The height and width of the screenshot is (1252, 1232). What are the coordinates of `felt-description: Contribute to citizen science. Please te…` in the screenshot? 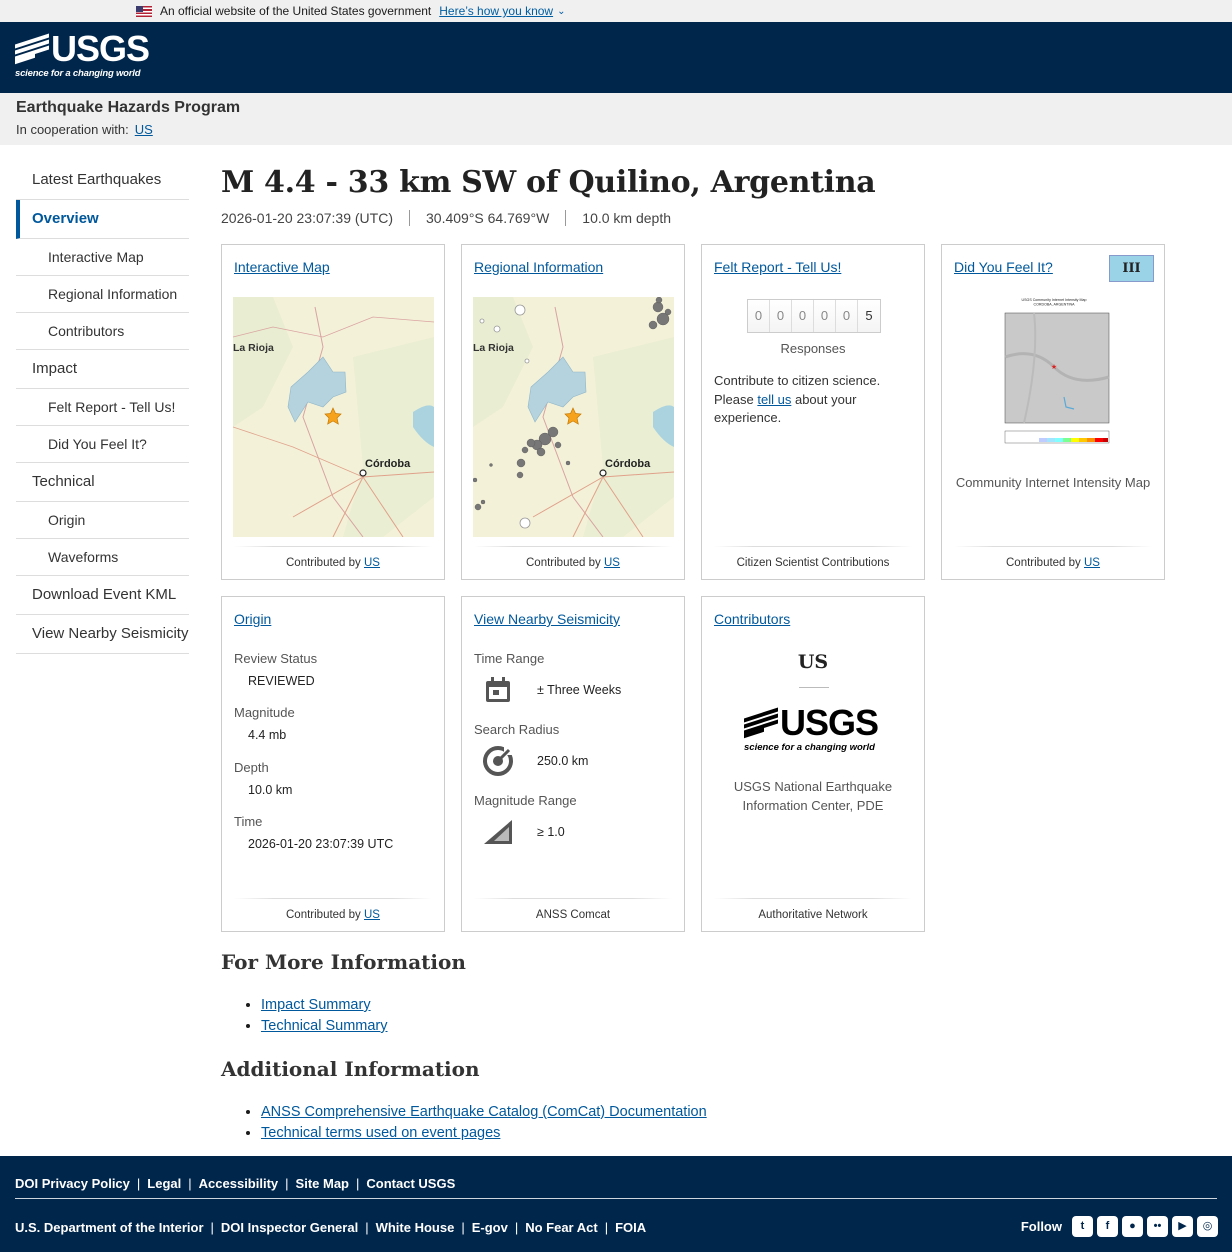 It's located at (807, 400).